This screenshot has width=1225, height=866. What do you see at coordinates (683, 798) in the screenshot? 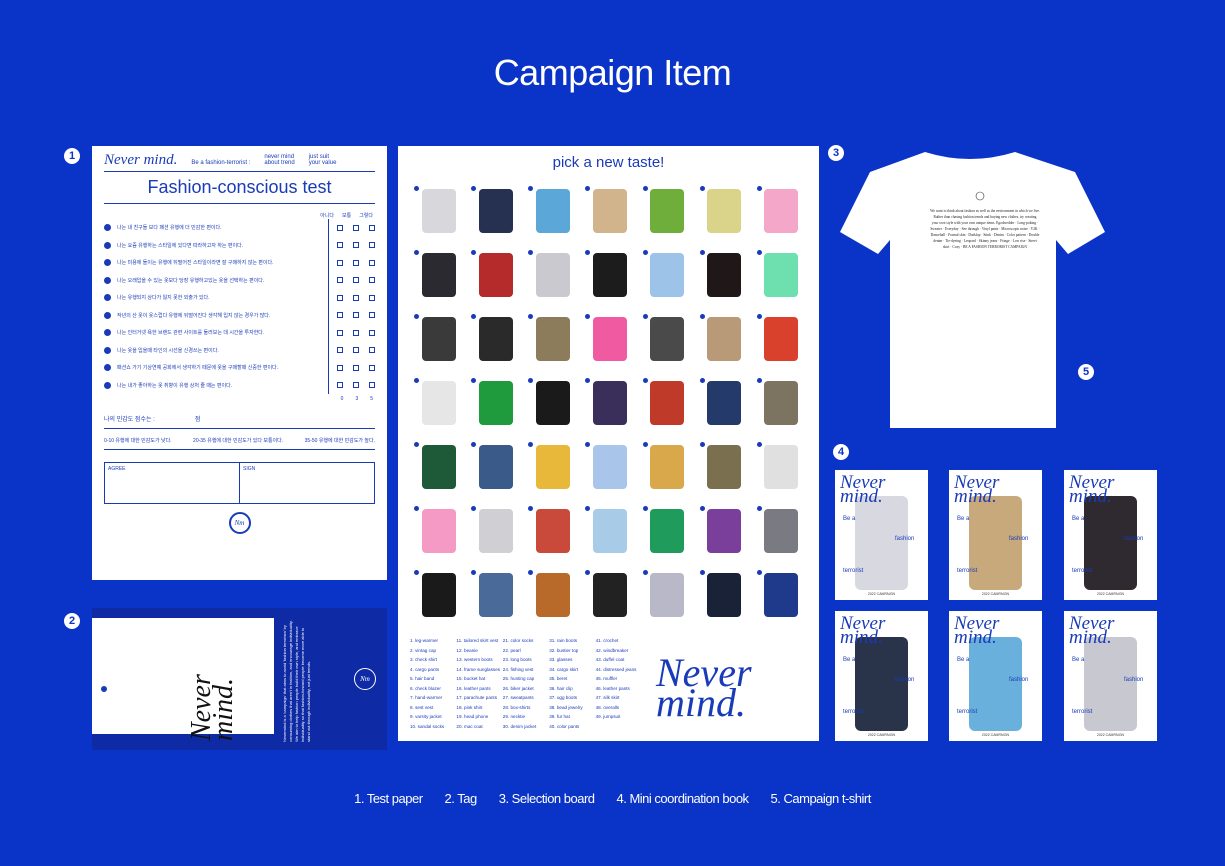
I see `caption: 4. Mini coordination book` at bounding box center [683, 798].